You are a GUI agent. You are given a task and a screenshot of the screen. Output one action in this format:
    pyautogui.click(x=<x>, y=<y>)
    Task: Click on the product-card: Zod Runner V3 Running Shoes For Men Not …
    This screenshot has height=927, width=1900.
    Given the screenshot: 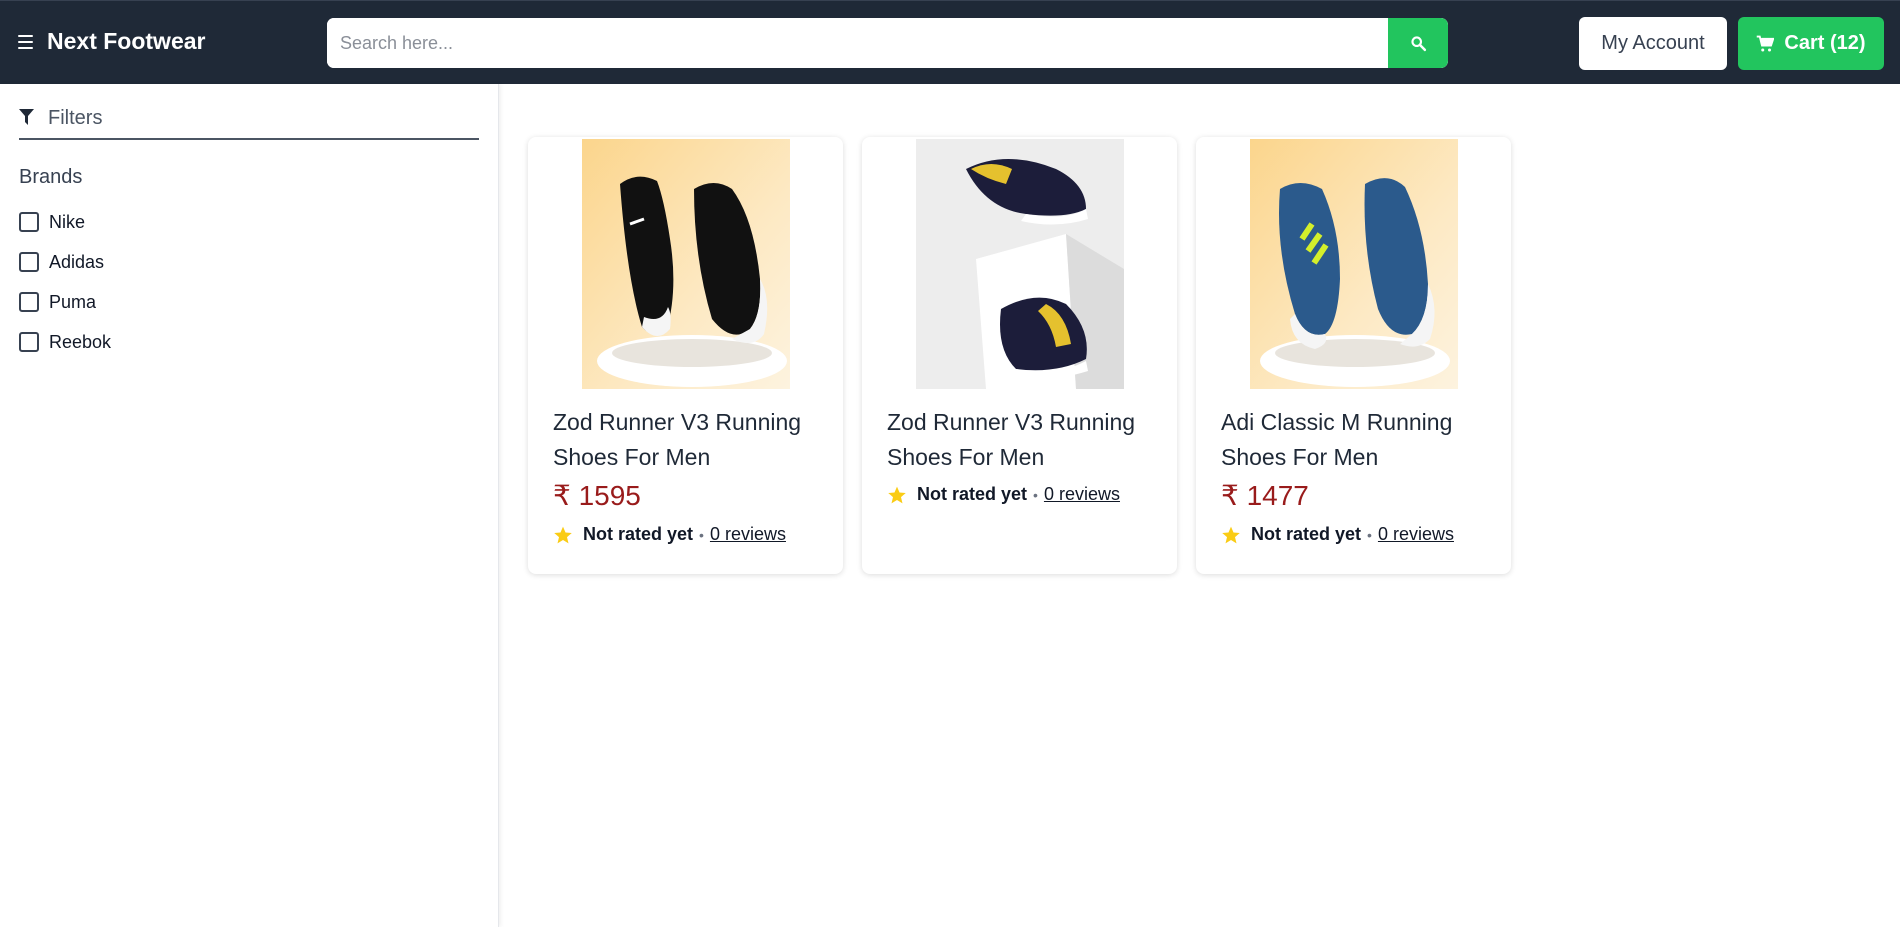 What is the action you would take?
    pyautogui.click(x=1019, y=355)
    